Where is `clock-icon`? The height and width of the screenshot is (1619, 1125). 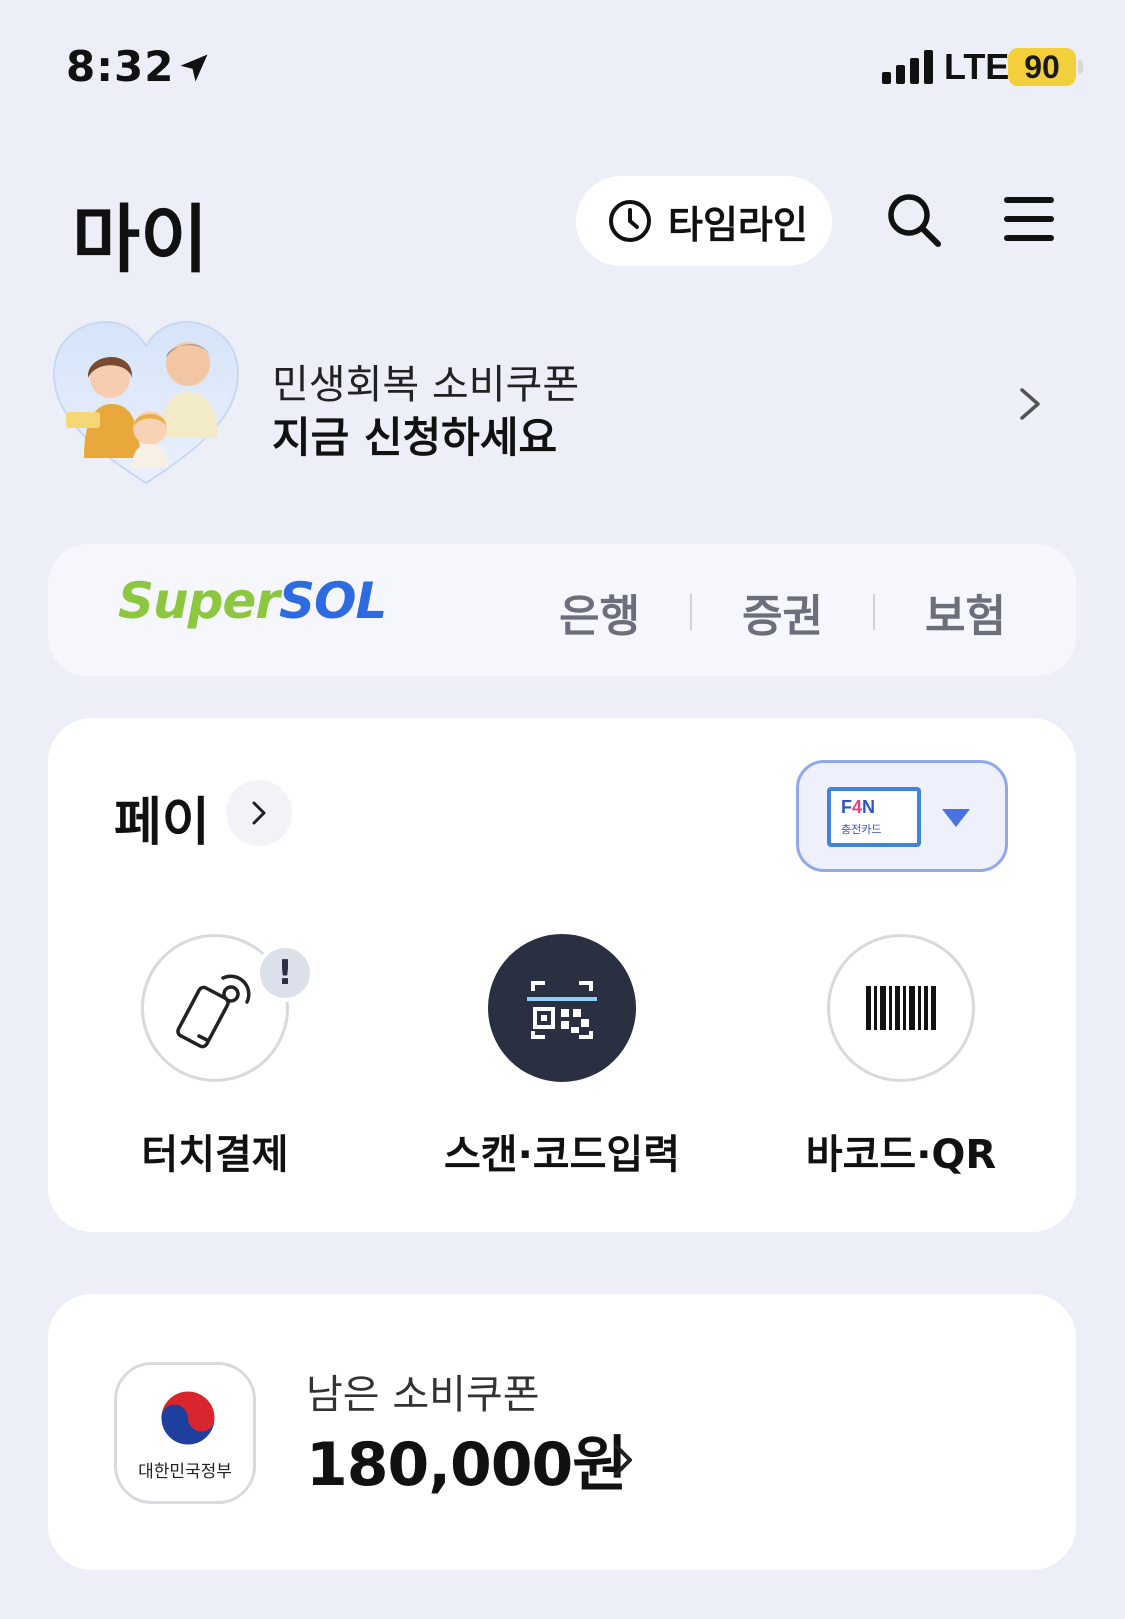
clock-icon is located at coordinates (630, 221).